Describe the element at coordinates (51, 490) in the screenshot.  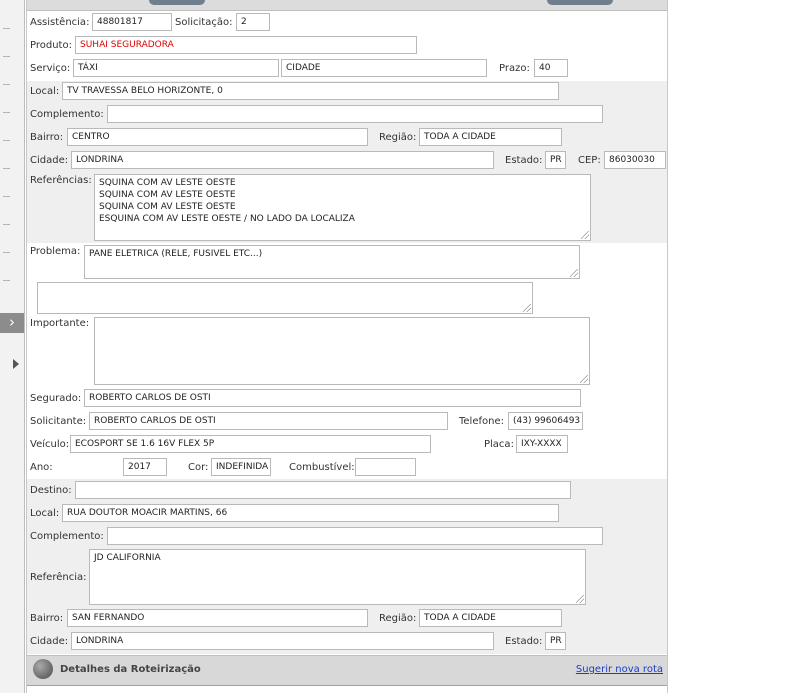
I see `destino-label: Destino:` at that location.